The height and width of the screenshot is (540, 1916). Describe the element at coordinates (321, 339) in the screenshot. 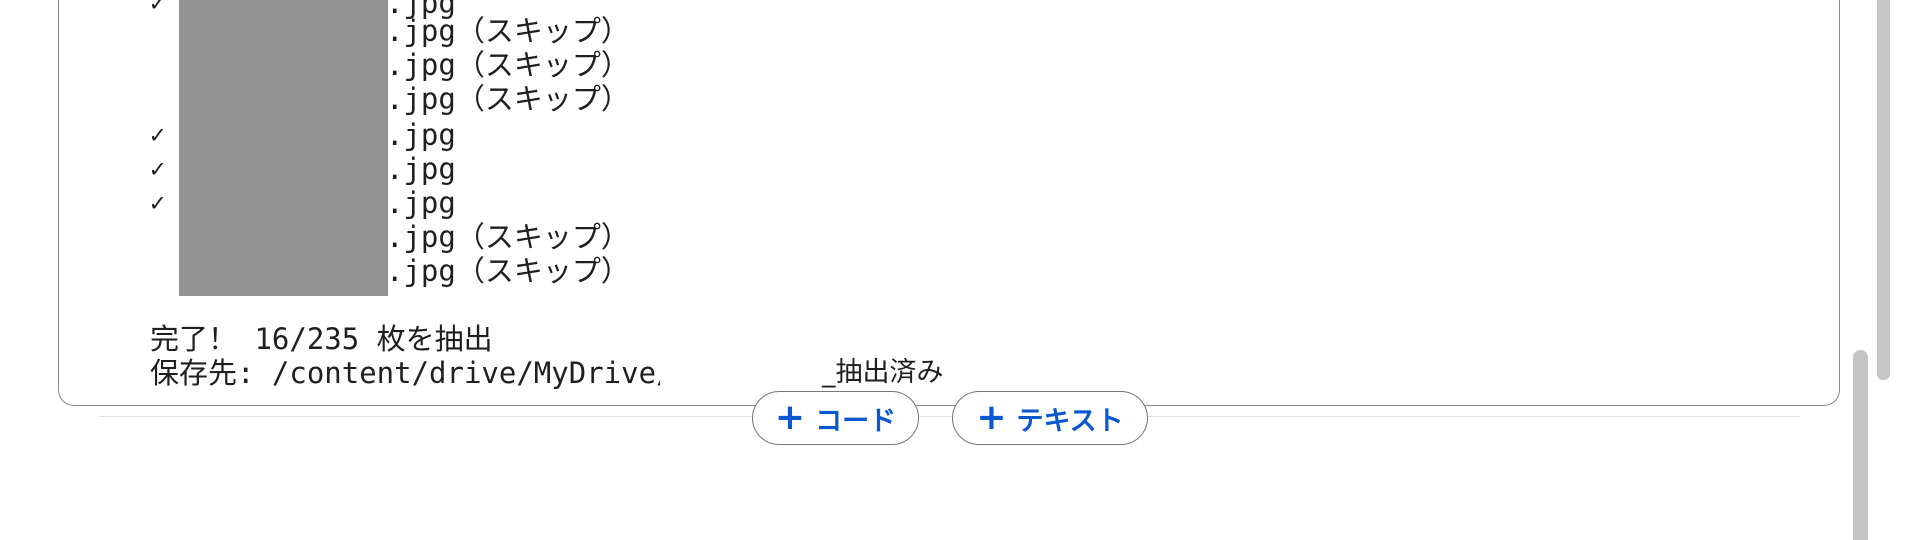

I see `summary-line: 完了！ 16/235 枚を抽出` at that location.